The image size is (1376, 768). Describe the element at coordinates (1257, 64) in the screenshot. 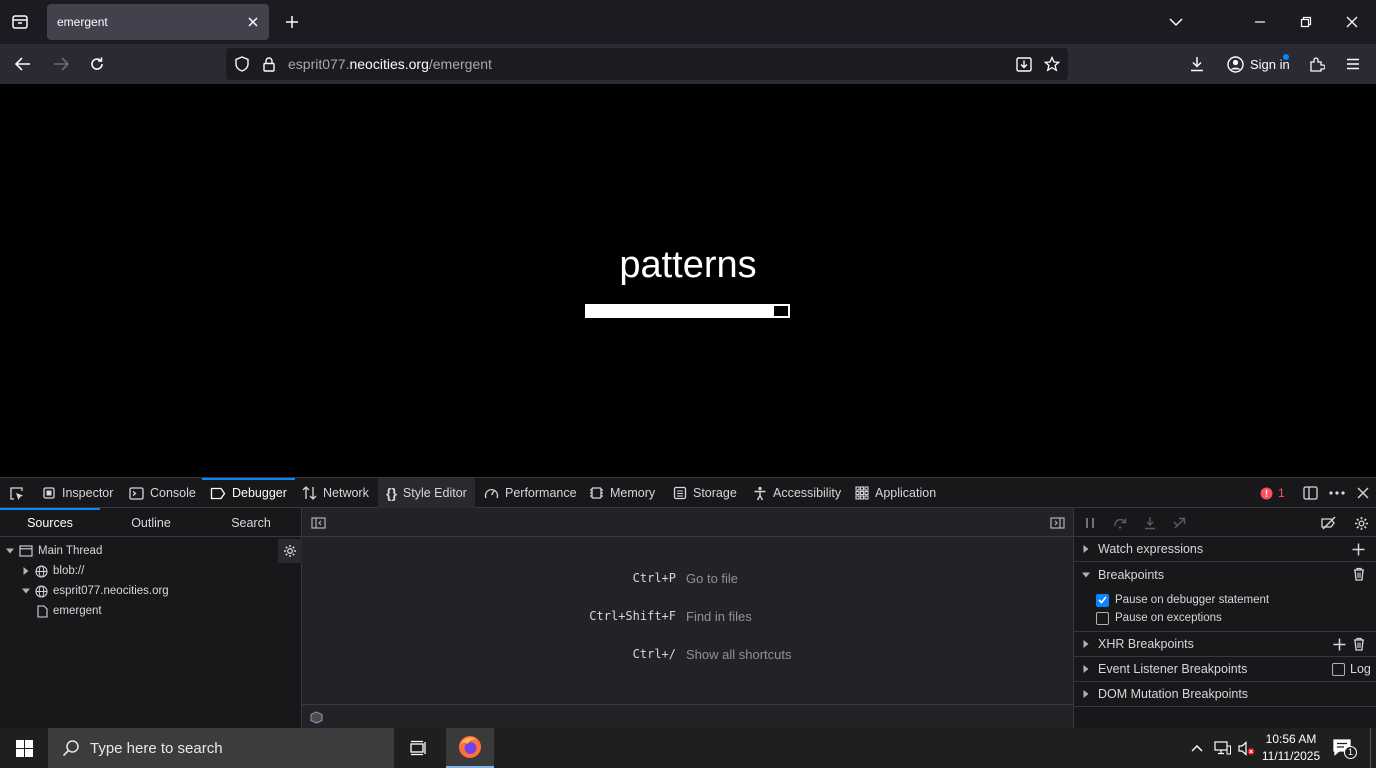

I see `sign-in-button: Sign in` at that location.